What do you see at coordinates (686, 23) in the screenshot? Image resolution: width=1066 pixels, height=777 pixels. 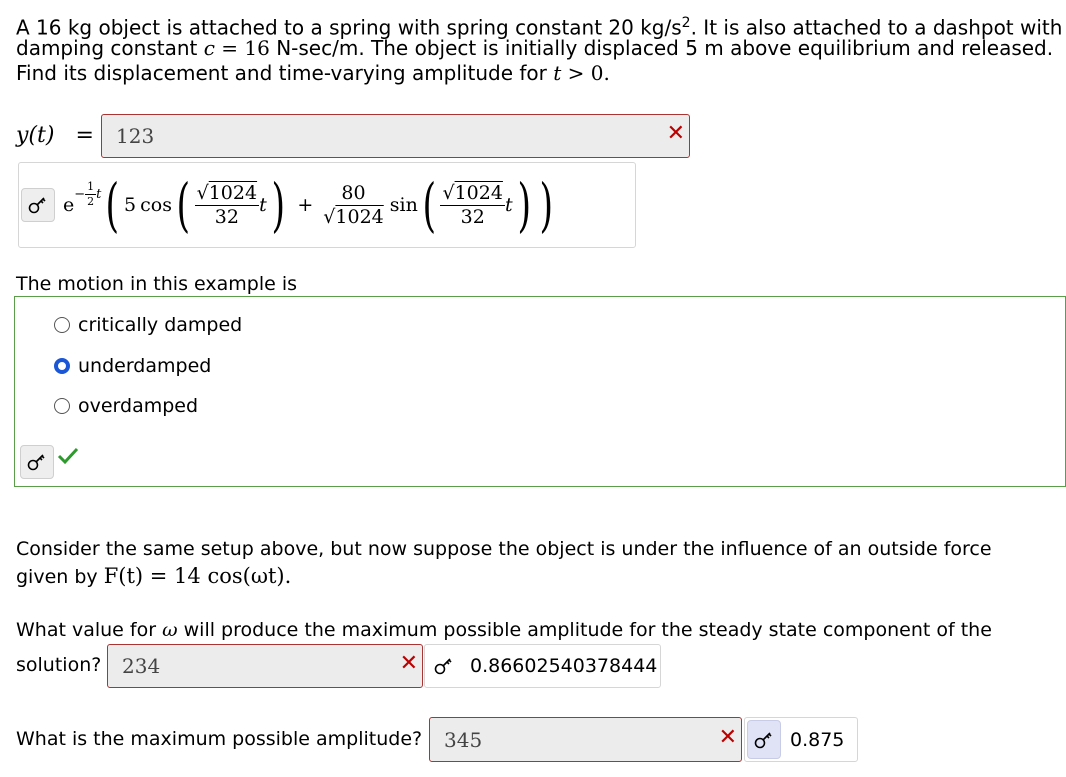 I see `superscript: 2` at bounding box center [686, 23].